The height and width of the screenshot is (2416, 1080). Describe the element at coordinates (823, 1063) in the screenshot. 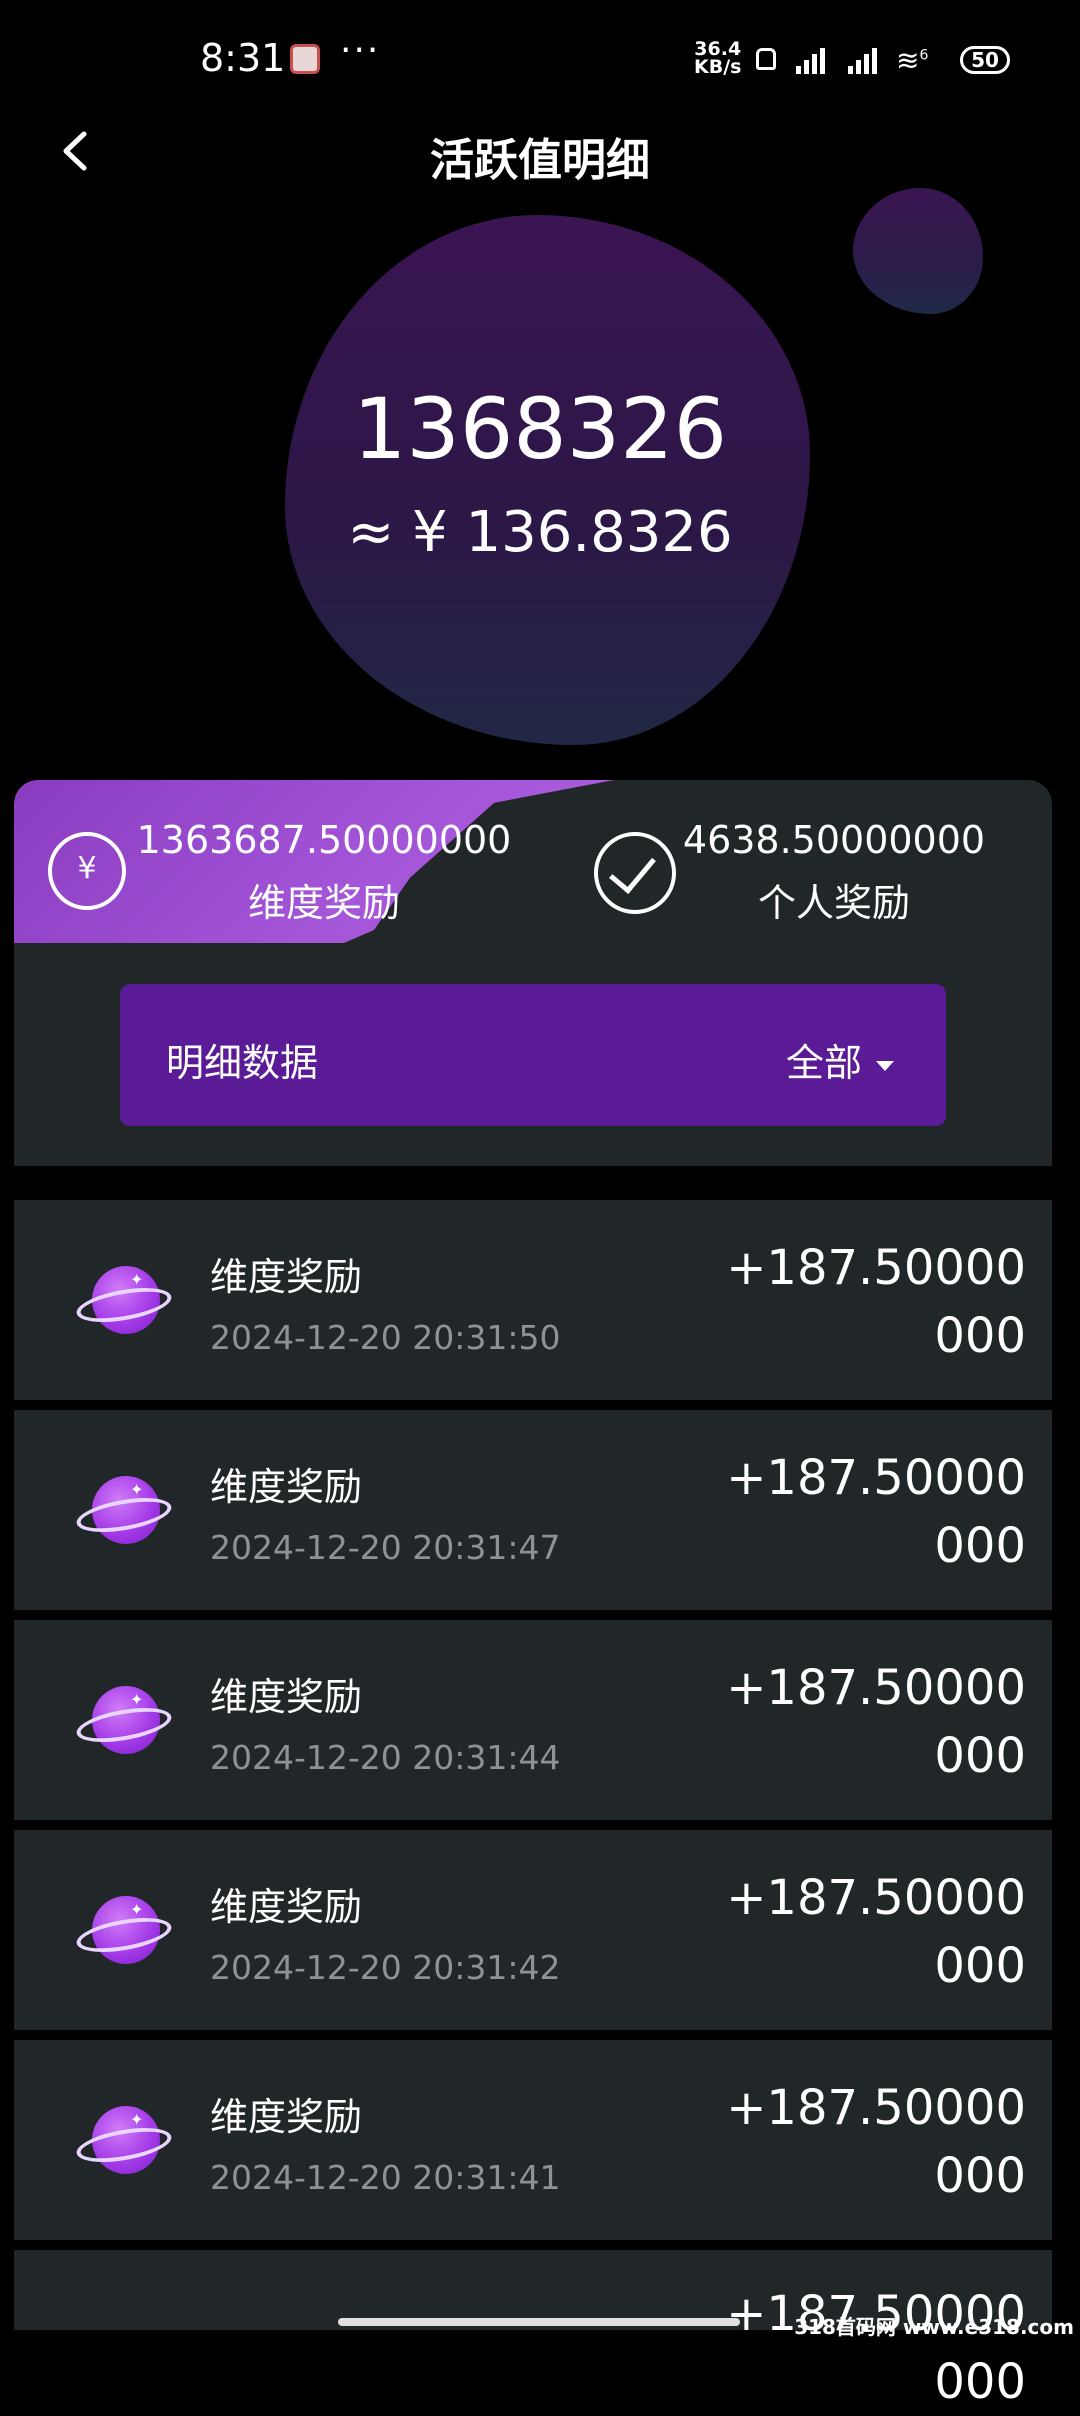

I see `filter-selected-value: 全部` at that location.